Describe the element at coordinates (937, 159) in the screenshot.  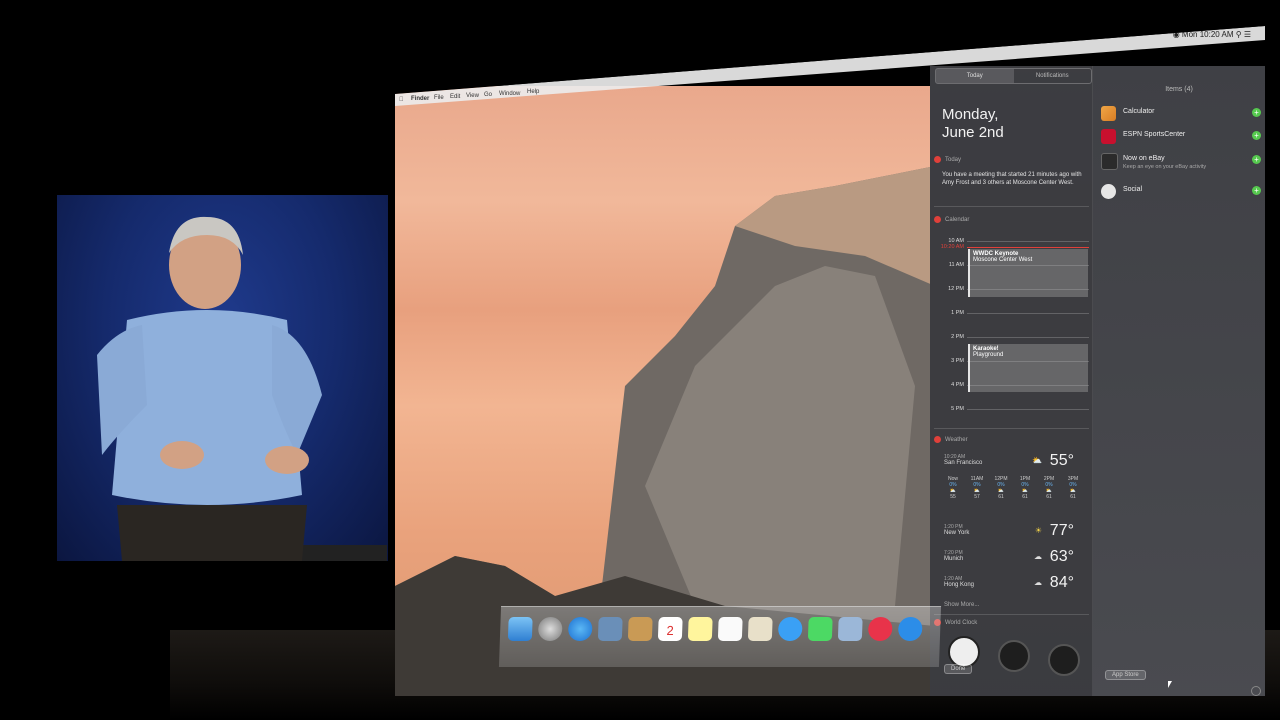
I see `today-widget-icon` at that location.